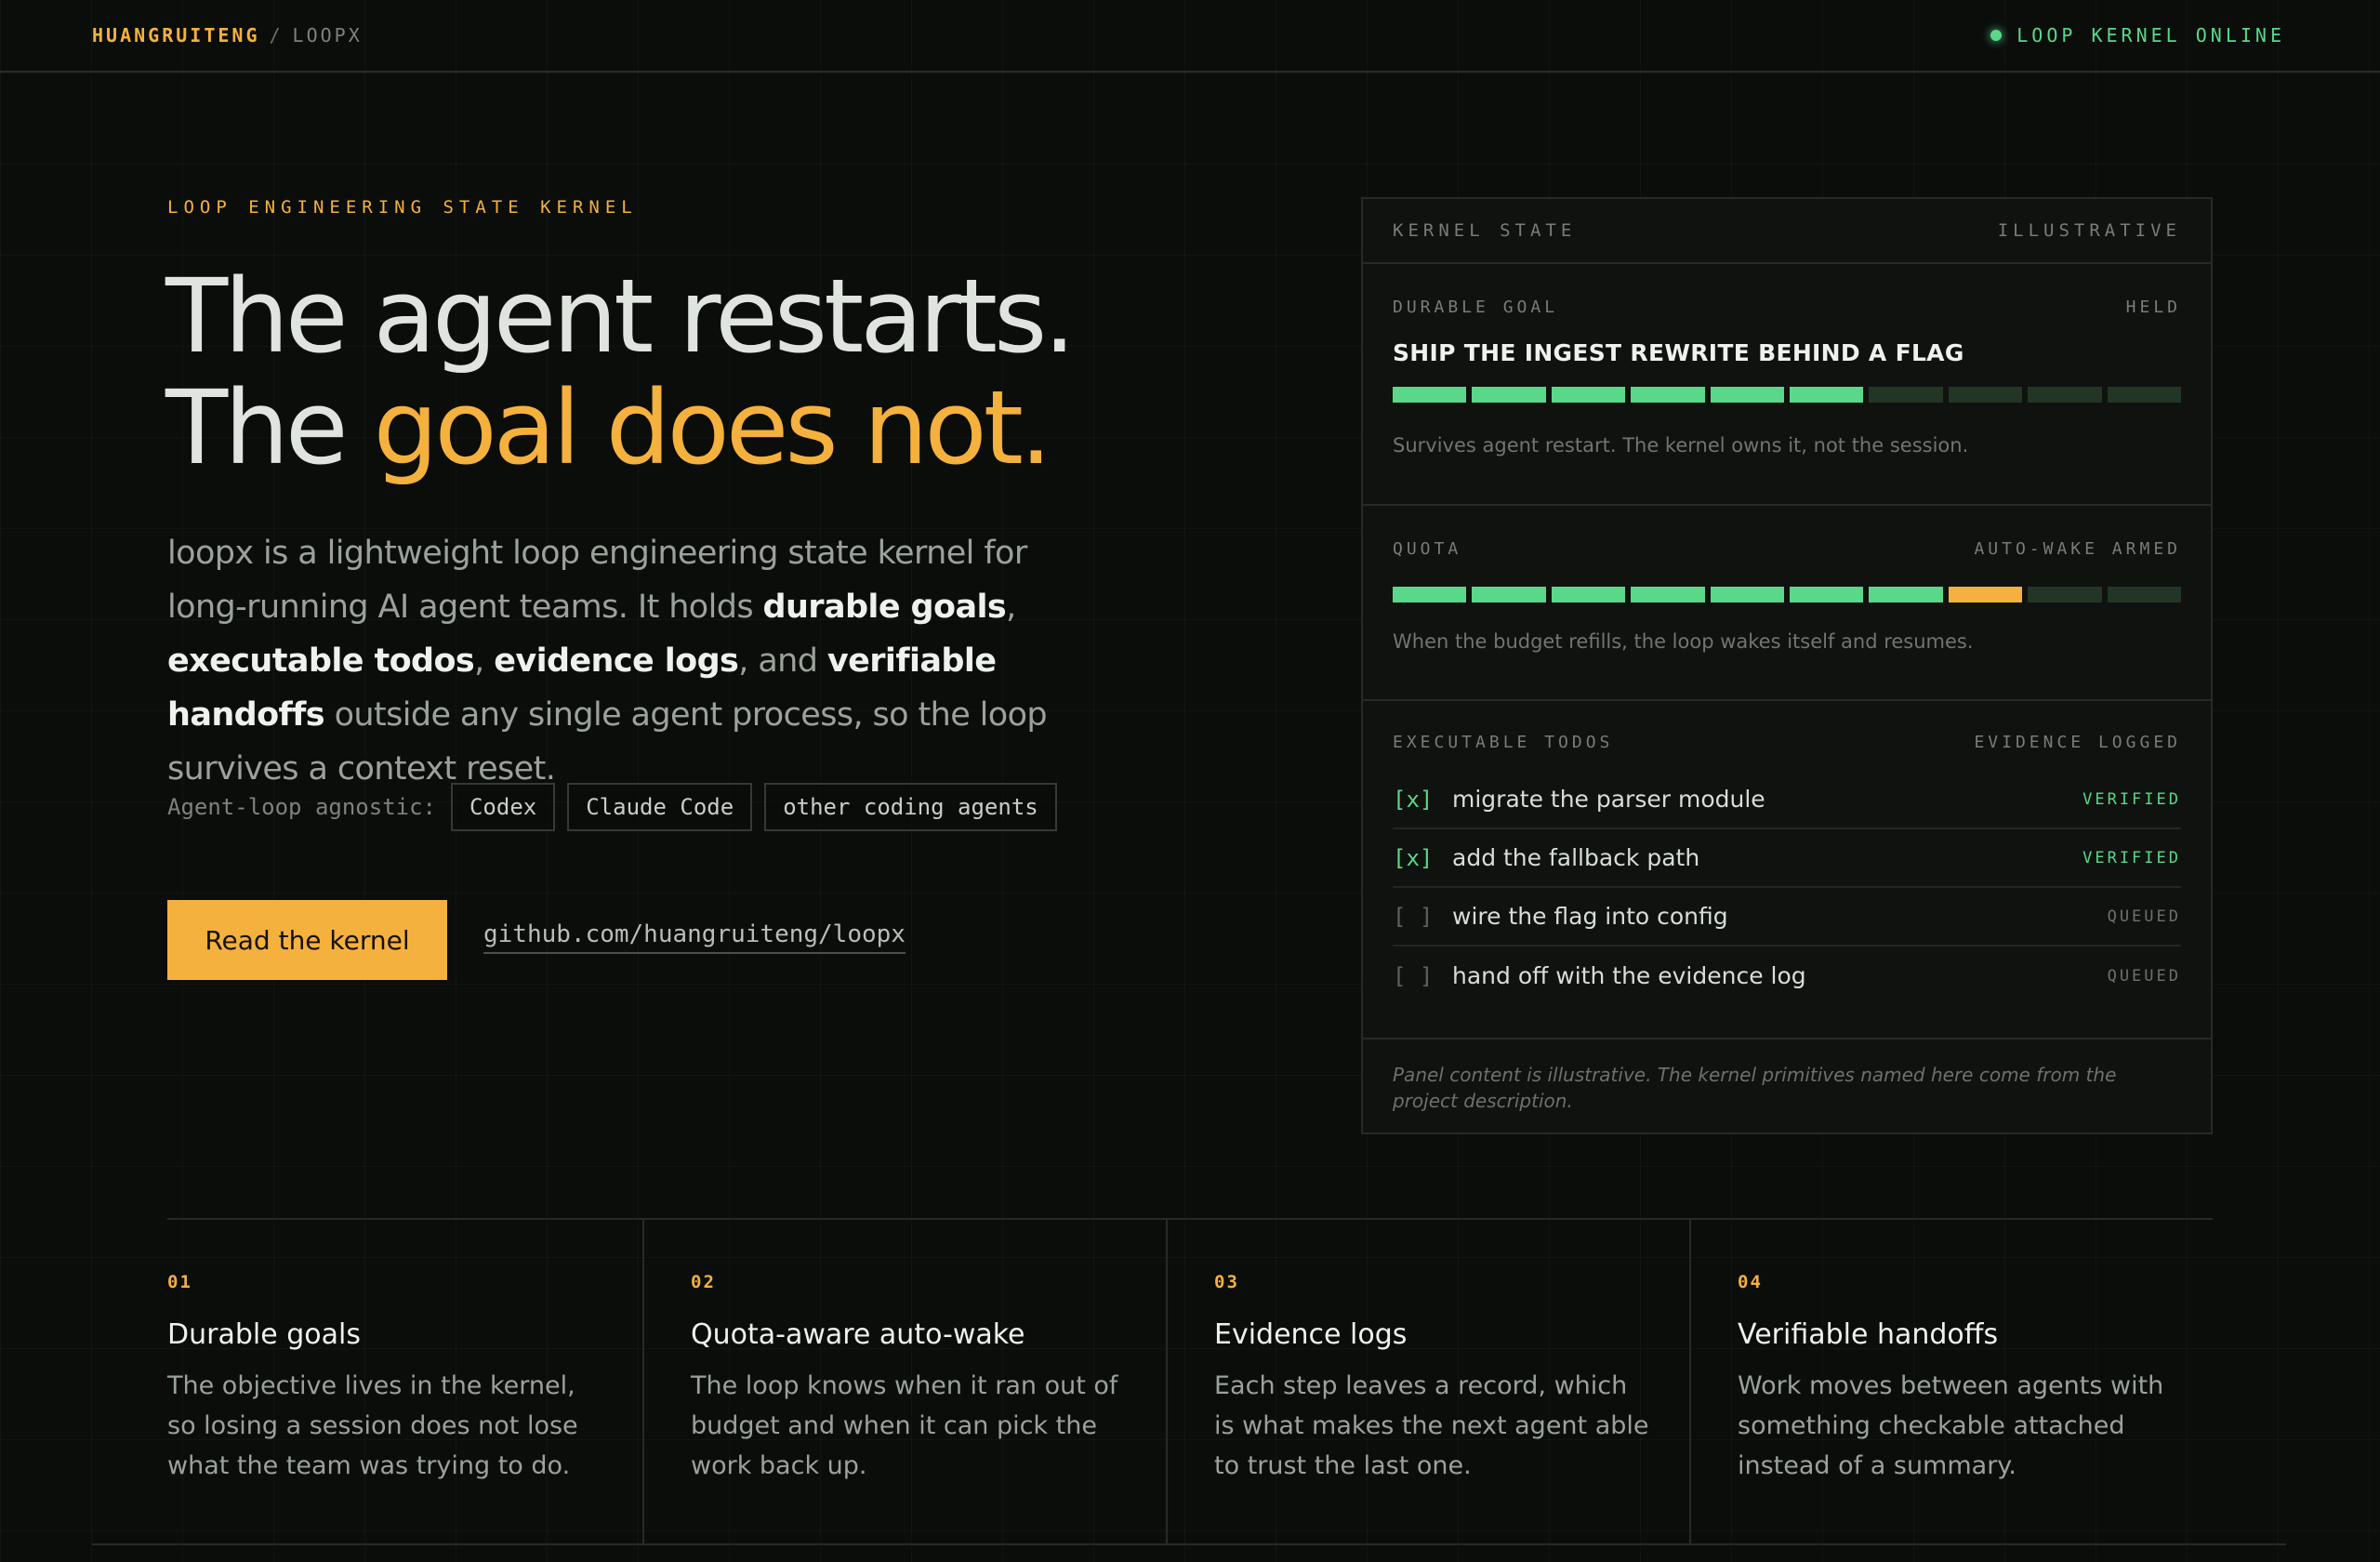  What do you see at coordinates (910, 807) in the screenshot?
I see `agent-chip-other: other coding agents` at bounding box center [910, 807].